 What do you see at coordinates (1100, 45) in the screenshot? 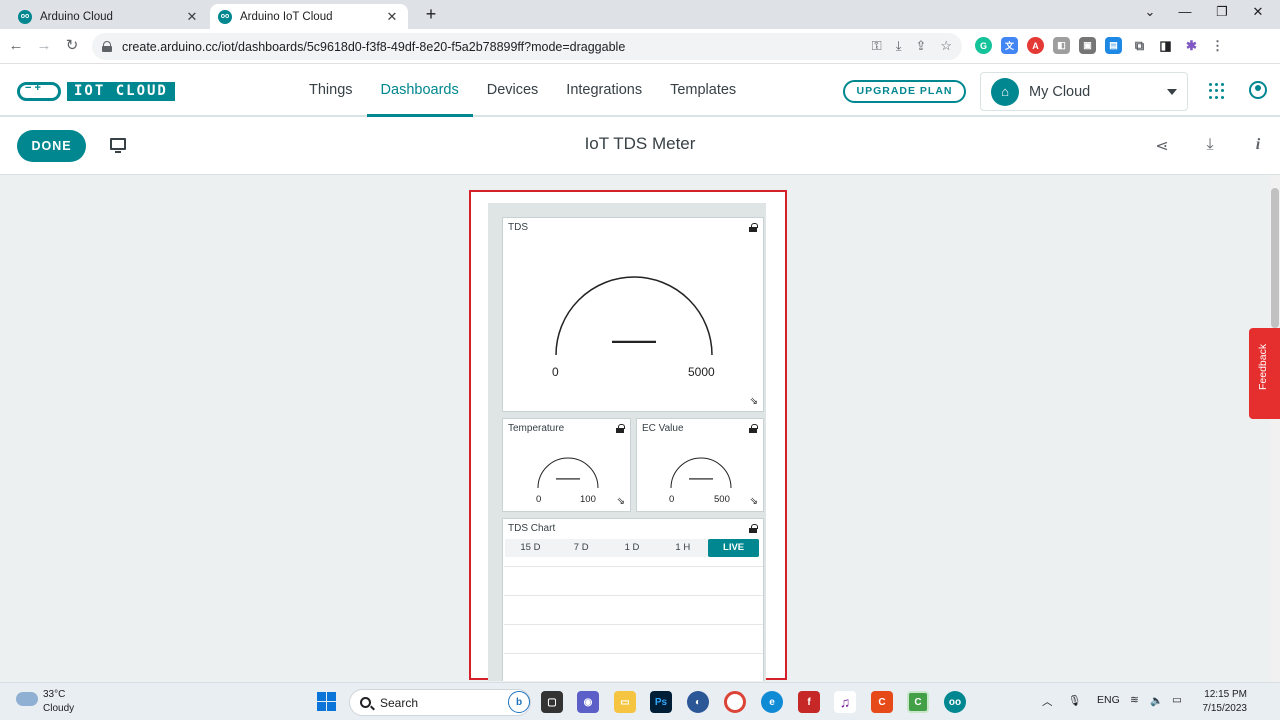
I see `extensions-bar: G 文 A ◧ ▣ ▤ ⧉ ◨ ✱ ⋮` at bounding box center [1100, 45].